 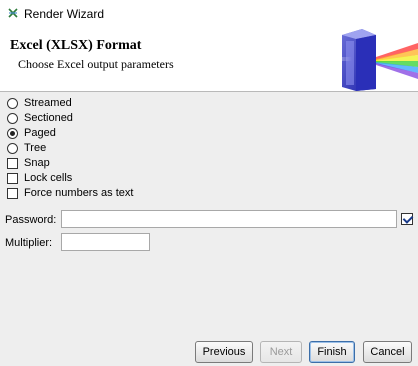 I want to click on radio-label: Sectioned, so click(x=48, y=118).